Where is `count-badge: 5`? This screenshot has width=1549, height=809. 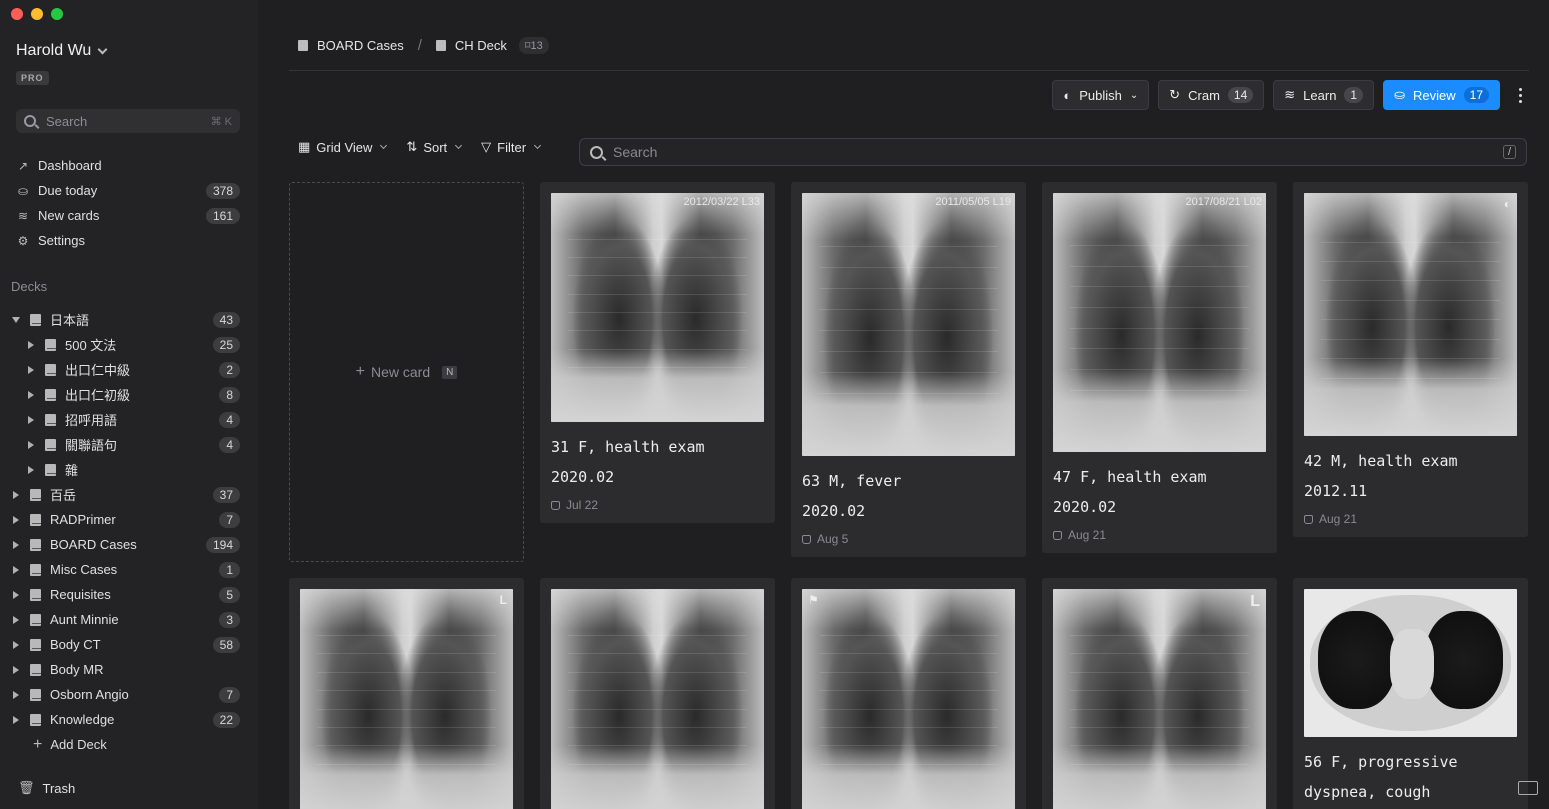 count-badge: 5 is located at coordinates (229, 594).